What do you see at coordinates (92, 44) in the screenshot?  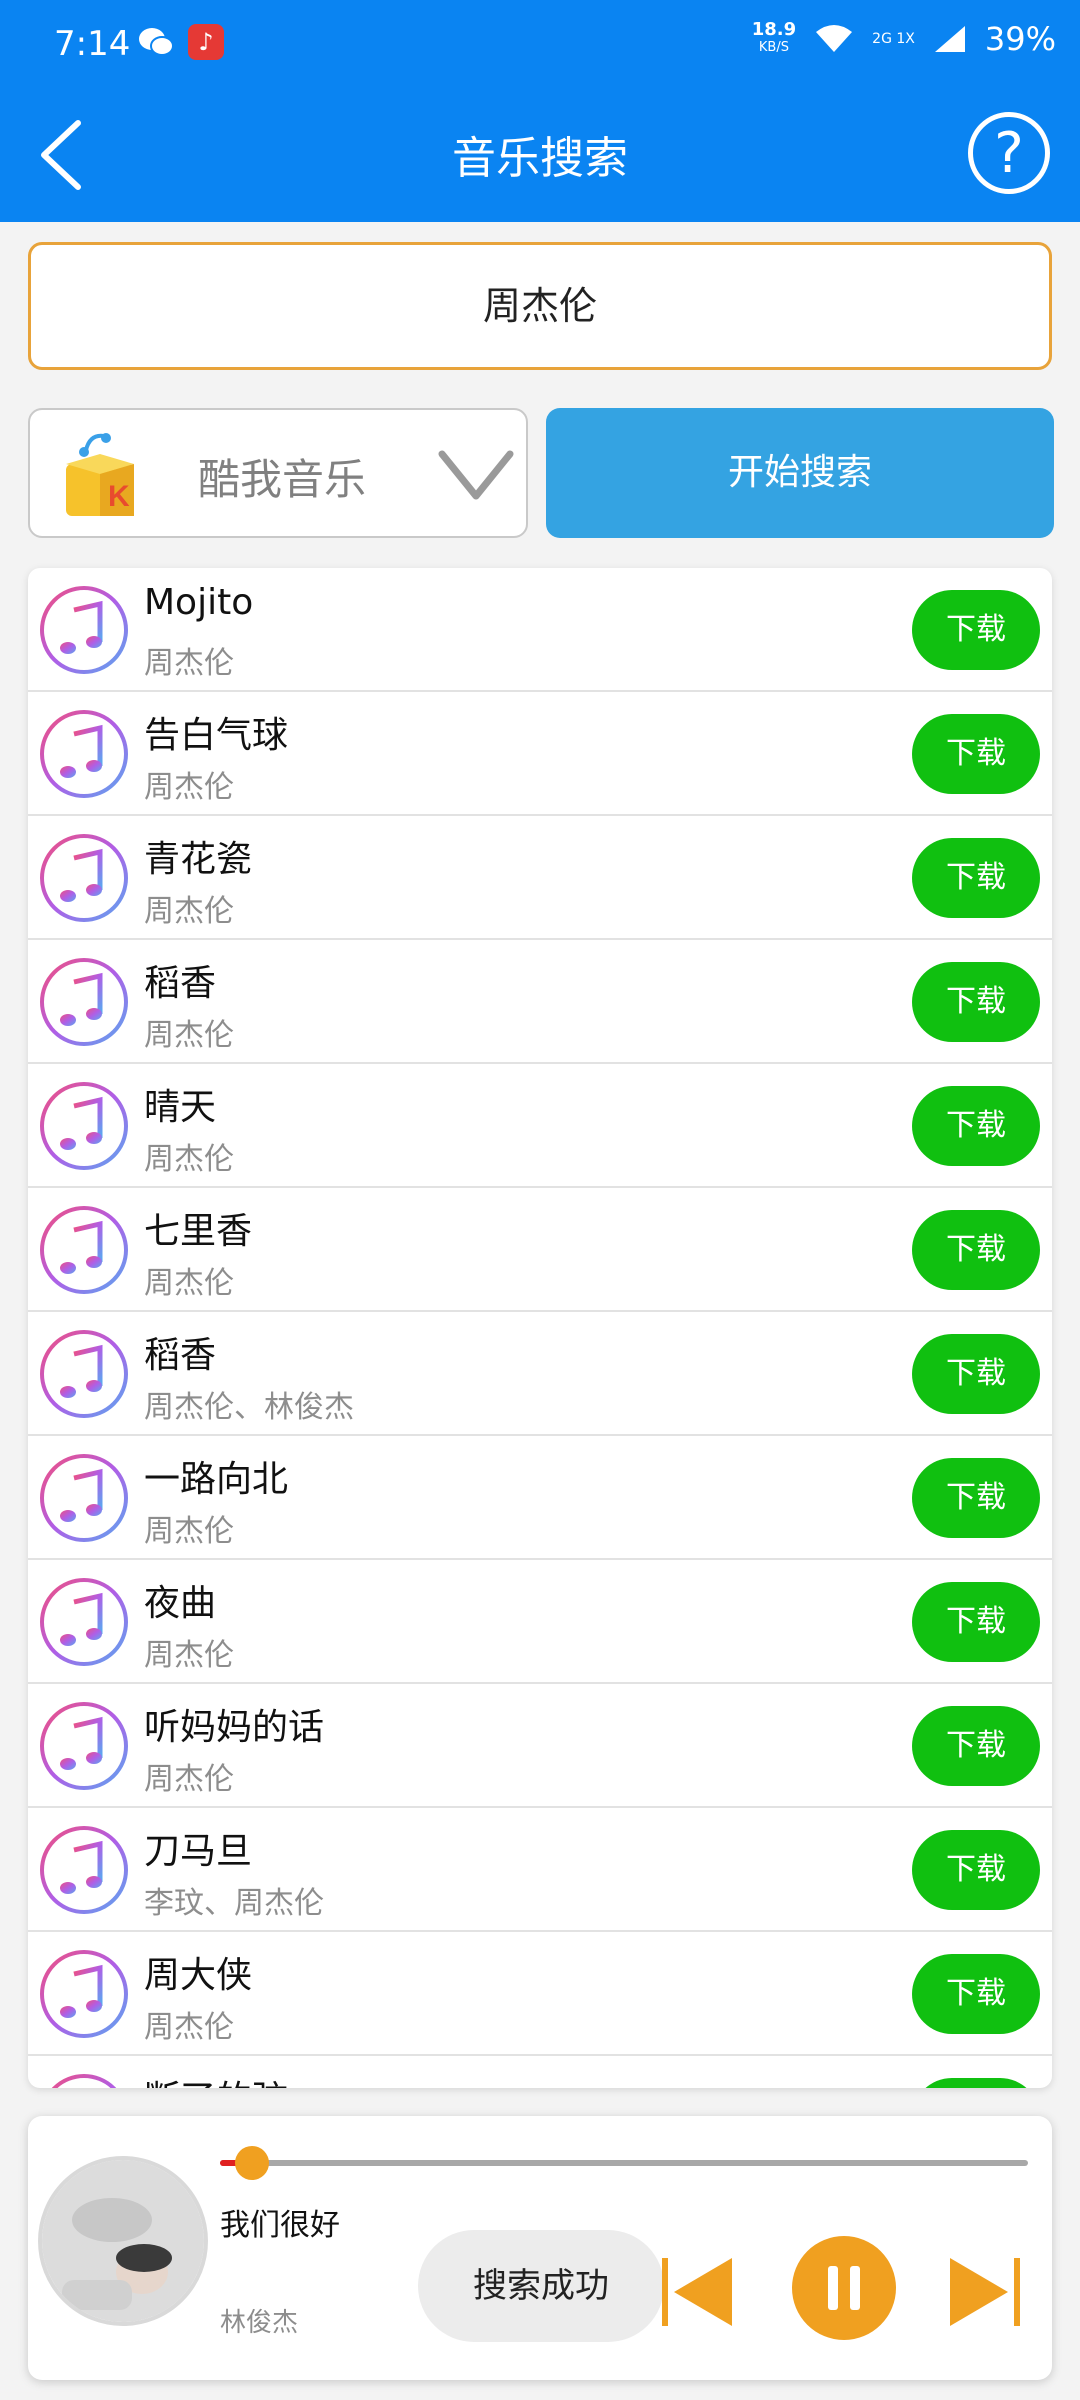 I see `status-time: 7:14` at bounding box center [92, 44].